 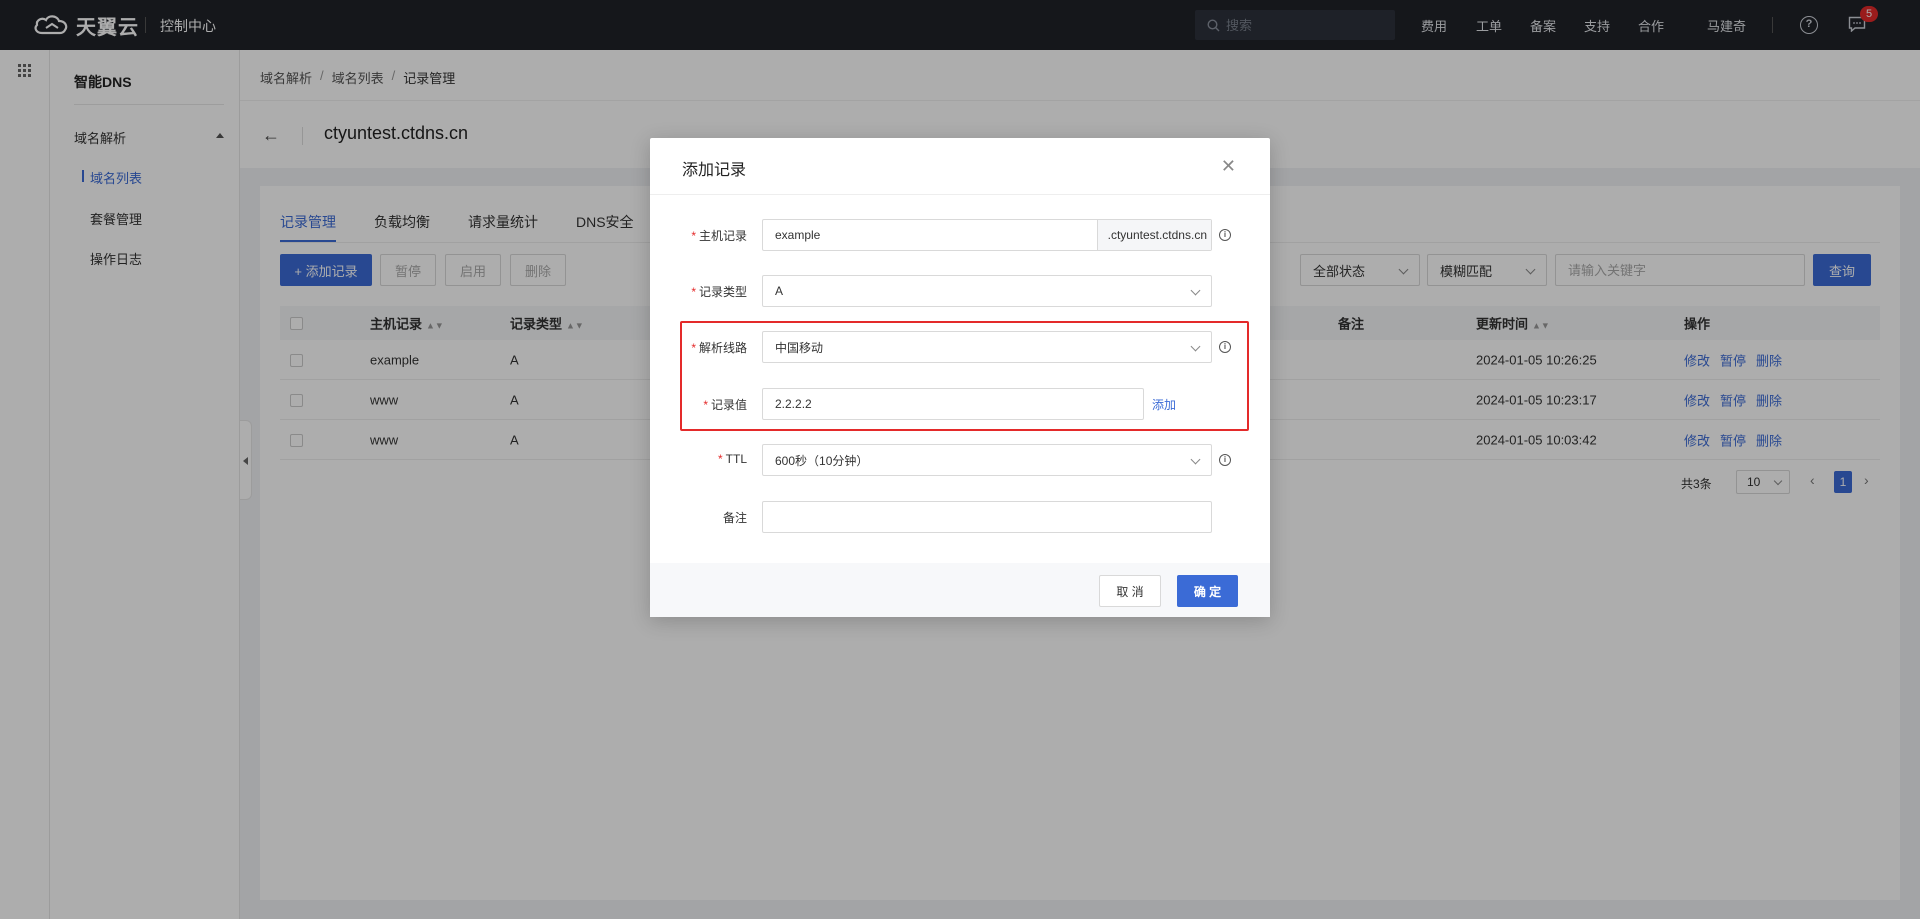 What do you see at coordinates (719, 236) in the screenshot?
I see `host-label: * 主机记录` at bounding box center [719, 236].